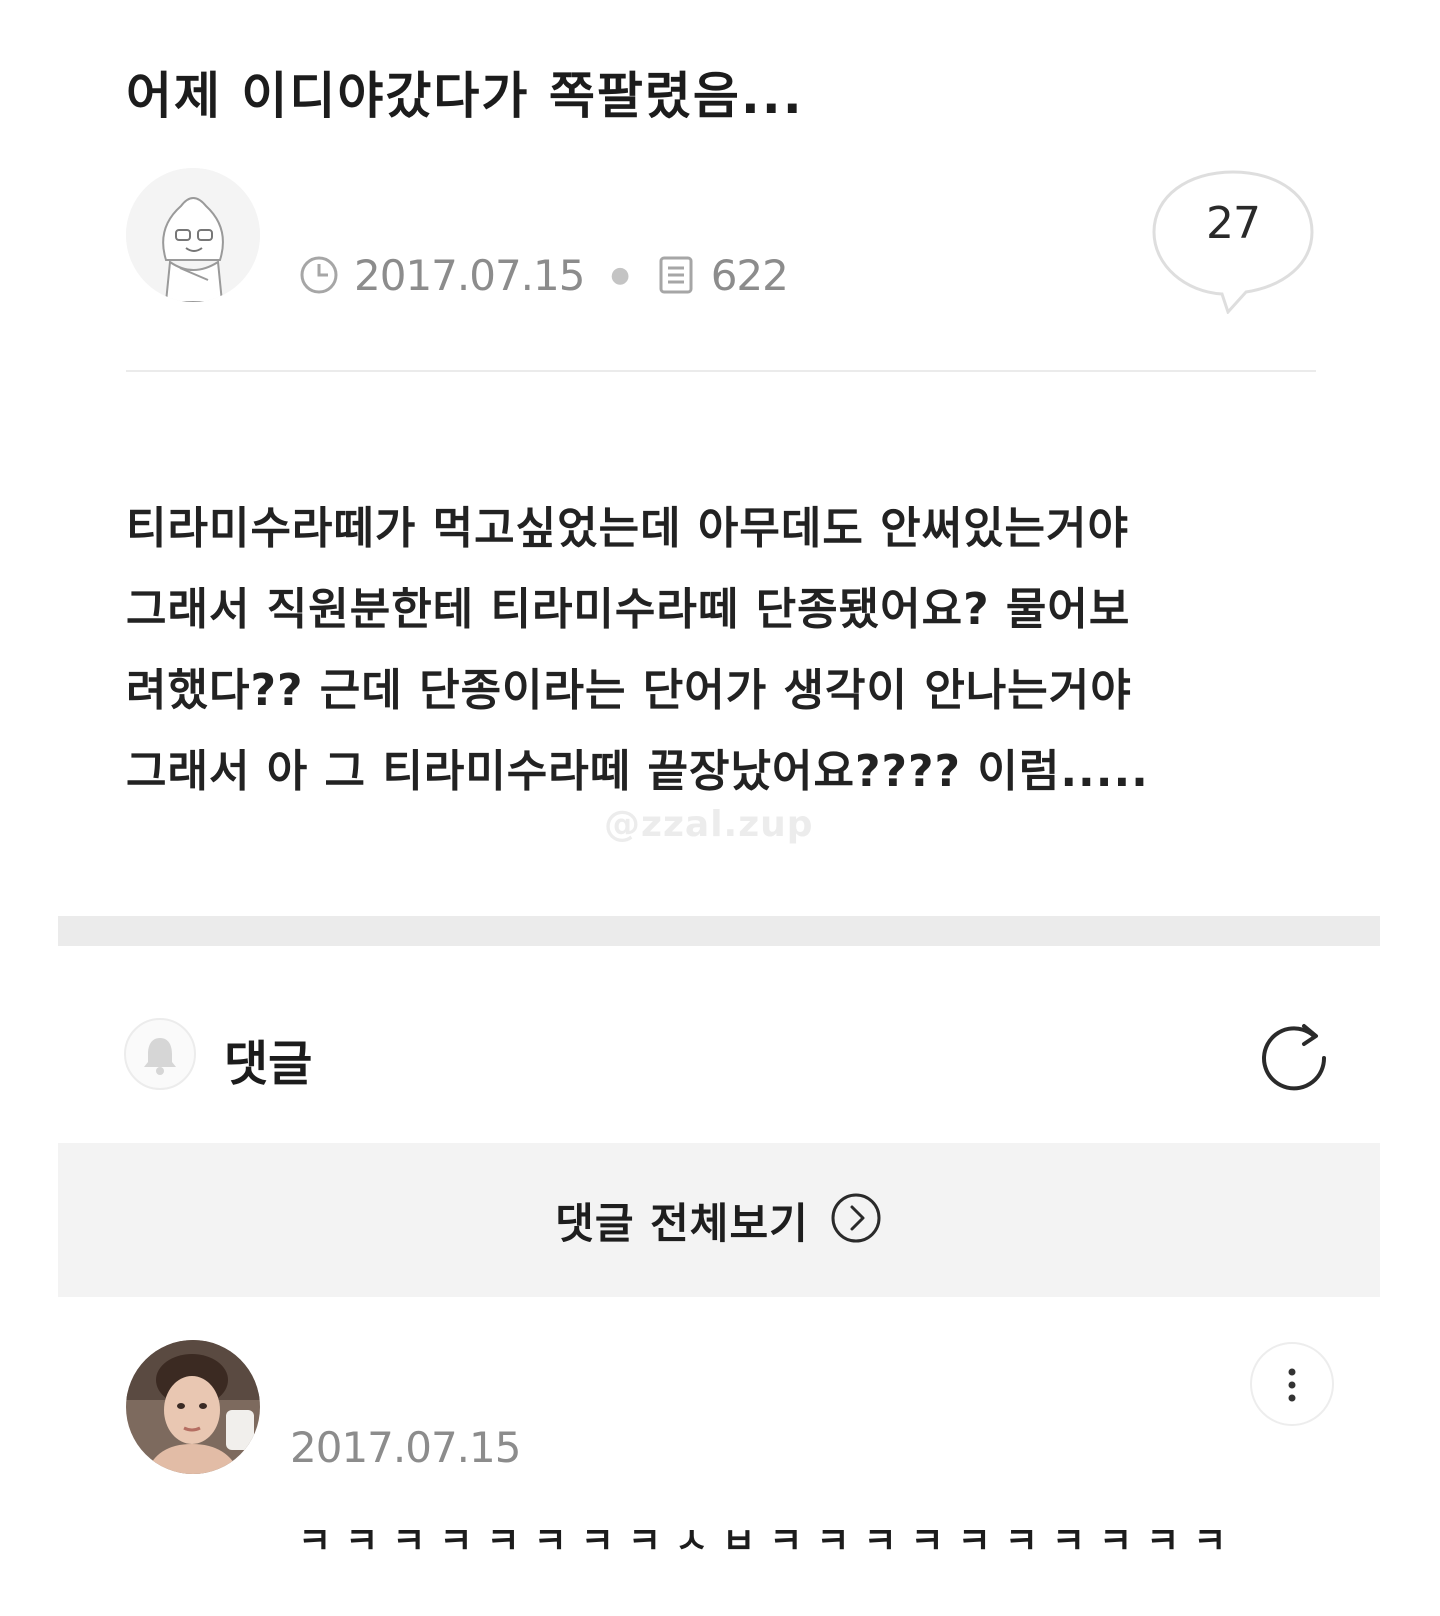 This screenshot has width=1440, height=1616. What do you see at coordinates (160, 1054) in the screenshot?
I see `bell-icon` at bounding box center [160, 1054].